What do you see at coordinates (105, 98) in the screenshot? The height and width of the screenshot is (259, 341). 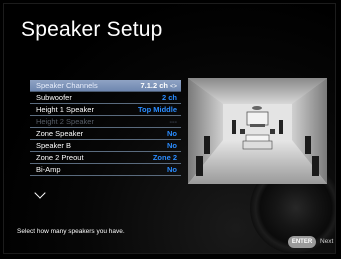 I see `menu-item-subwoofer: Subwoofer 2 ch` at bounding box center [105, 98].